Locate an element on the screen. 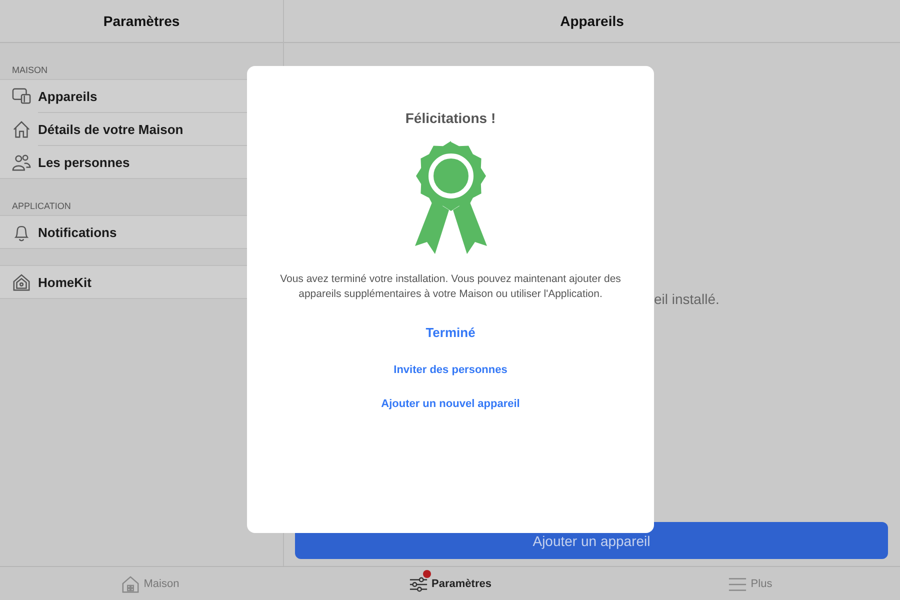 The height and width of the screenshot is (600, 900). people-icon is located at coordinates (21, 162).